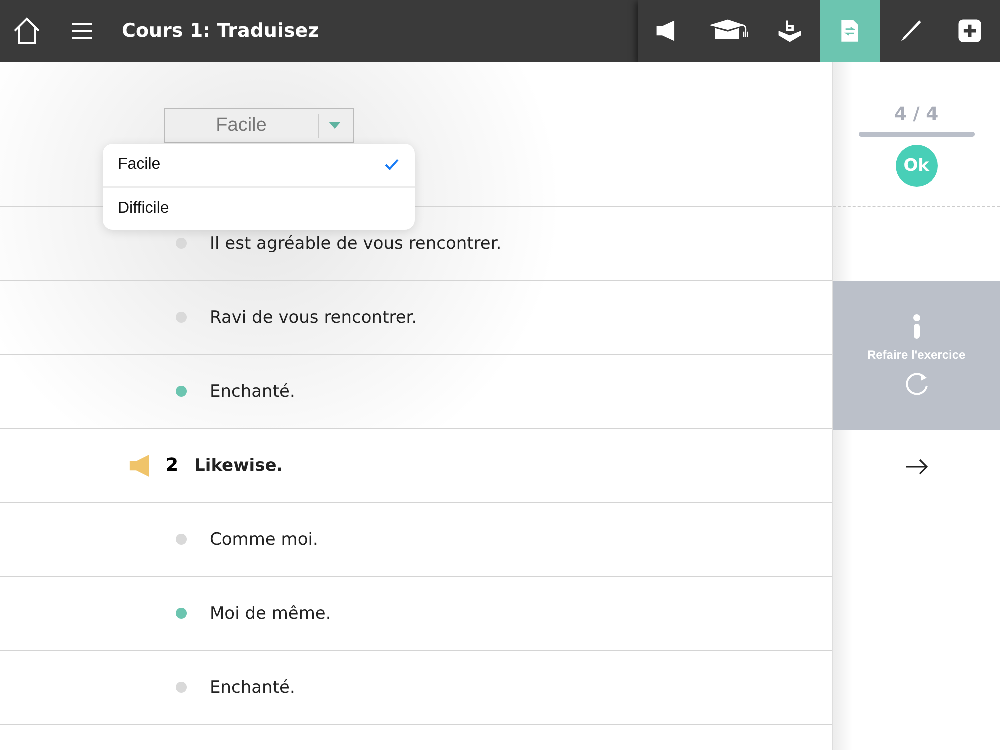  I want to click on progress-count: 4 / 4, so click(916, 114).